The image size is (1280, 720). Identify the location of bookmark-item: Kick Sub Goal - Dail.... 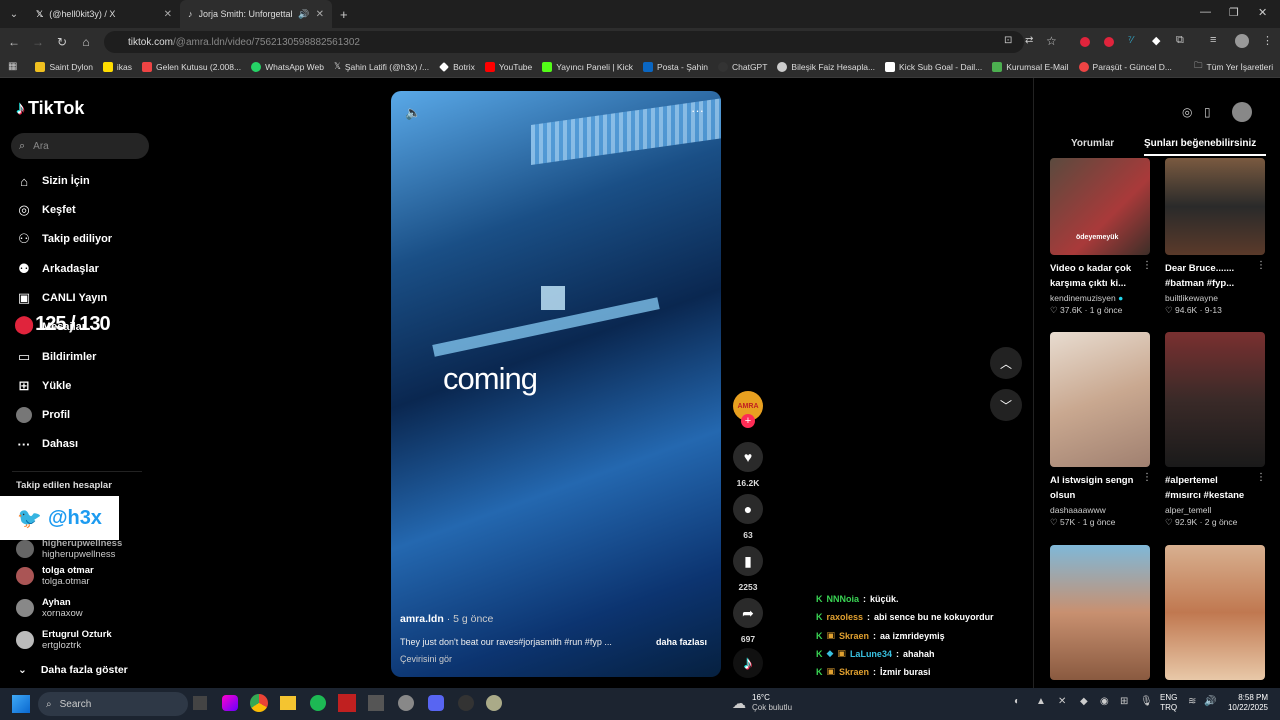
(933, 66).